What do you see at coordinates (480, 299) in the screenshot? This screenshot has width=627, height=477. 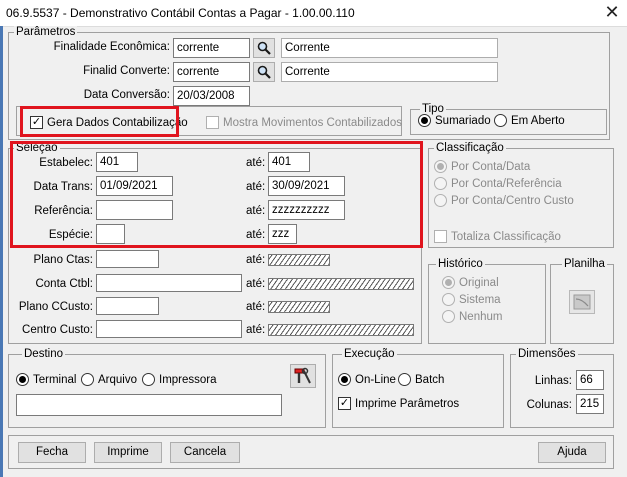 I see `historico-option-label: Sistema` at bounding box center [480, 299].